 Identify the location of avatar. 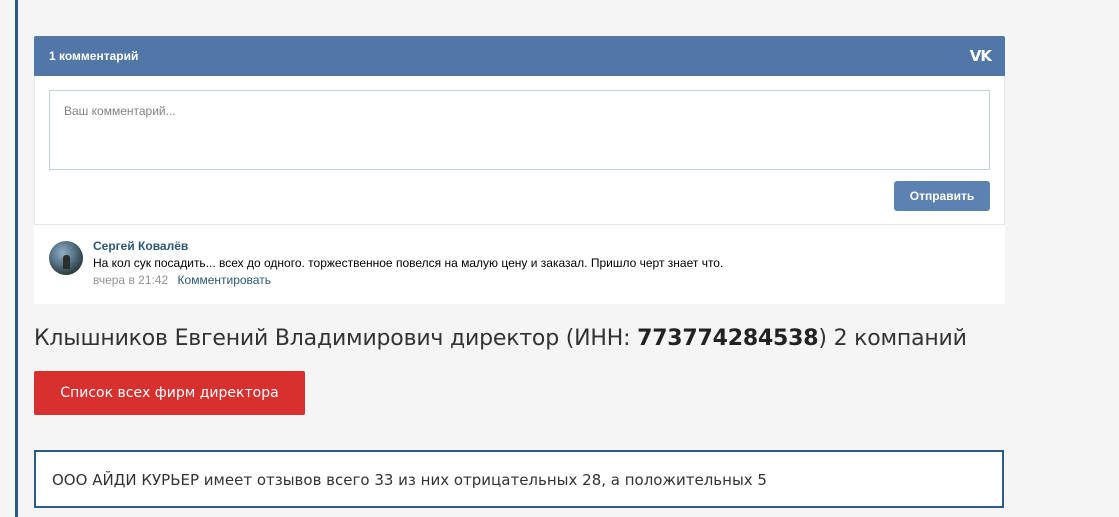
(66, 258).